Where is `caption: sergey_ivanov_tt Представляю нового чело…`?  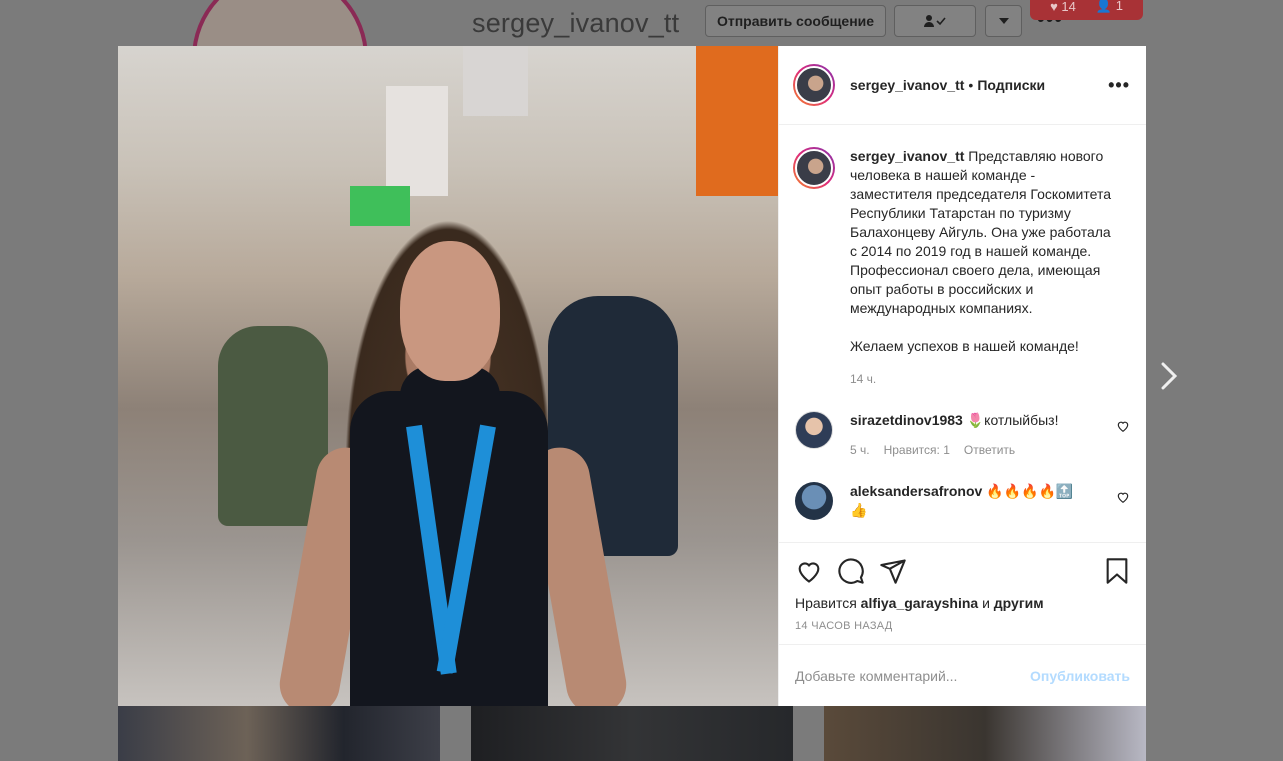 caption: sergey_ivanov_tt Представляю нового чело… is located at coordinates (961, 268).